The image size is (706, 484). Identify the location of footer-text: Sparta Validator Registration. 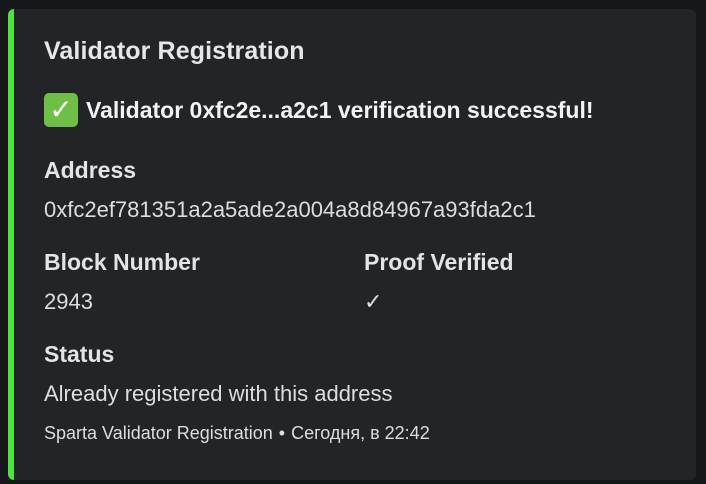
(158, 433).